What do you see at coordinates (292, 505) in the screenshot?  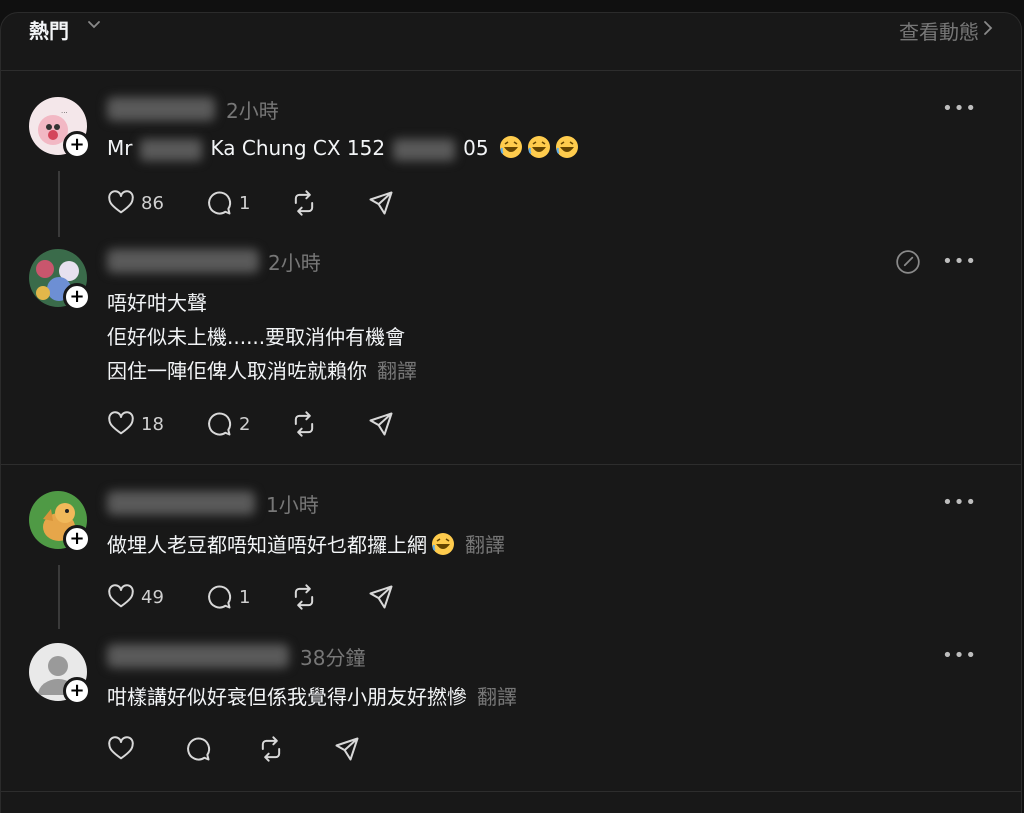 I see `comment-time: 1小時` at bounding box center [292, 505].